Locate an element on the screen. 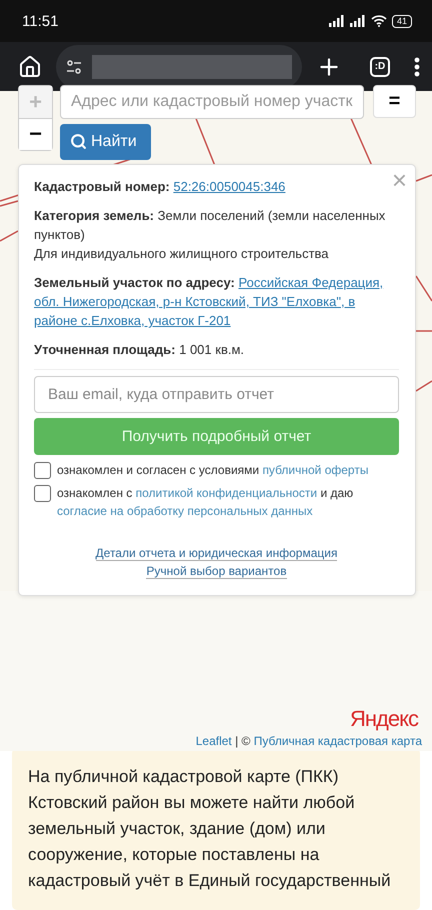 This screenshot has height=910, width=432. field-link: 52:26:0050045:346 is located at coordinates (229, 186).